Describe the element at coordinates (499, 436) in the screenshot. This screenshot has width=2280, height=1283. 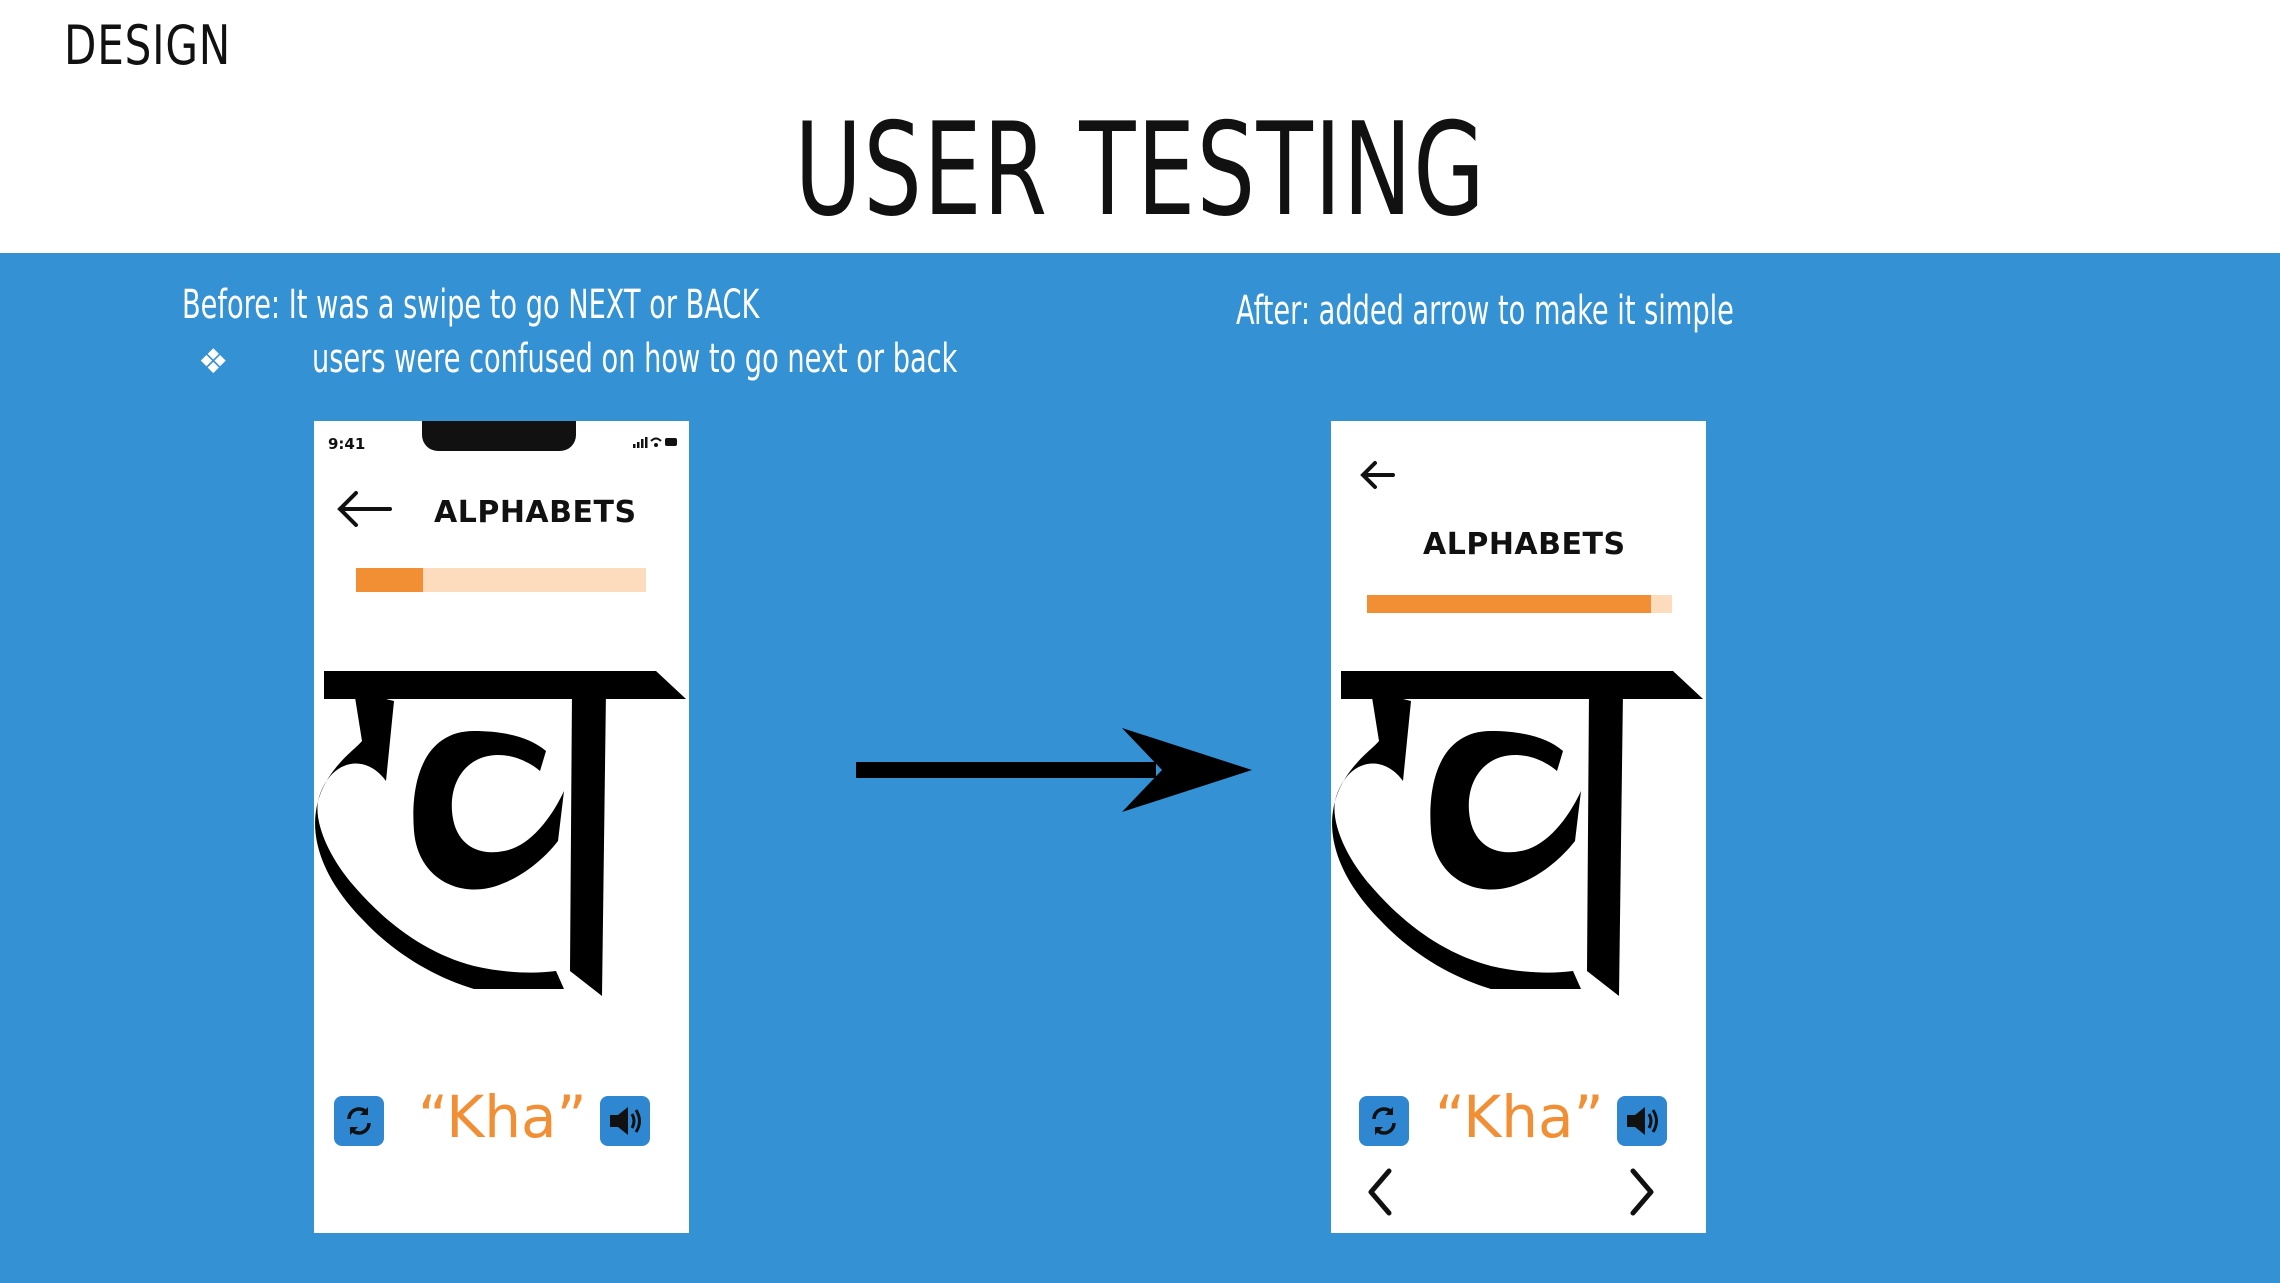
I see `phone-notch` at that location.